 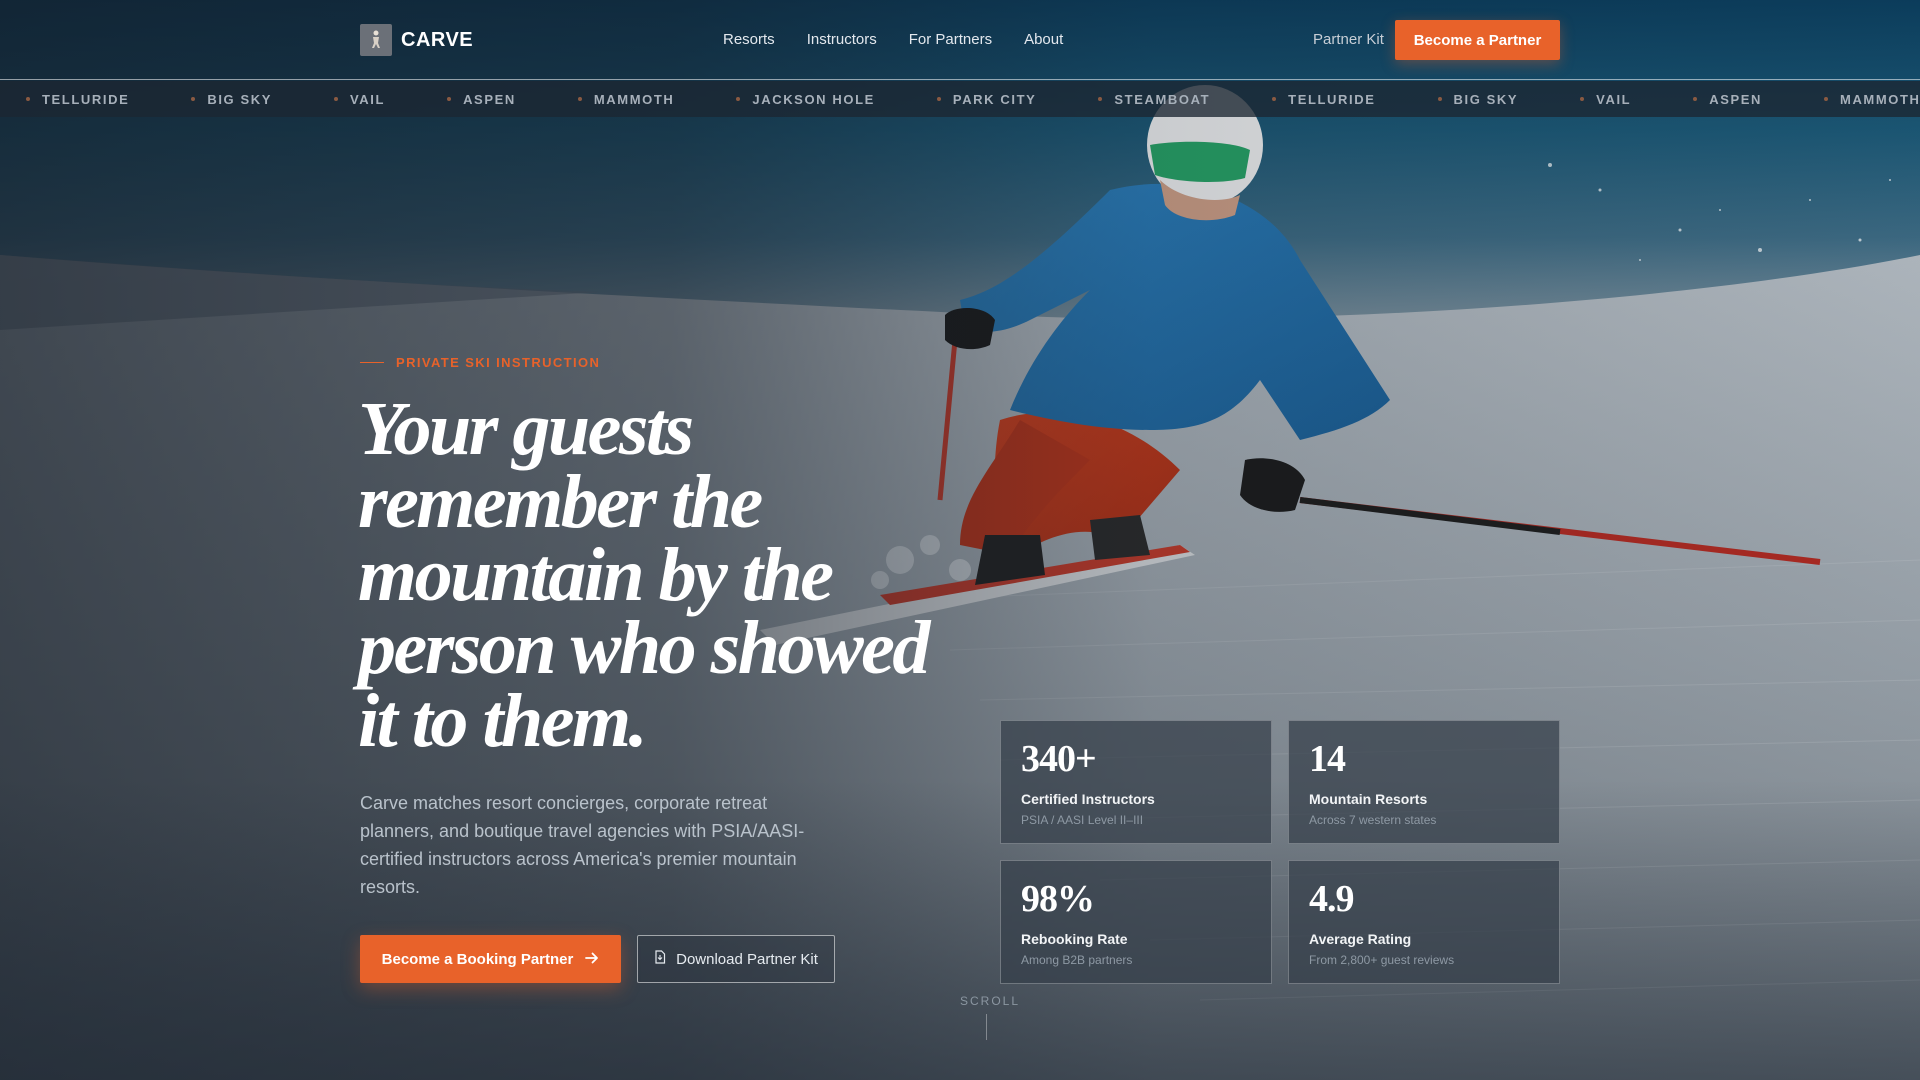 I want to click on stat-value: 4.9, so click(x=1332, y=899).